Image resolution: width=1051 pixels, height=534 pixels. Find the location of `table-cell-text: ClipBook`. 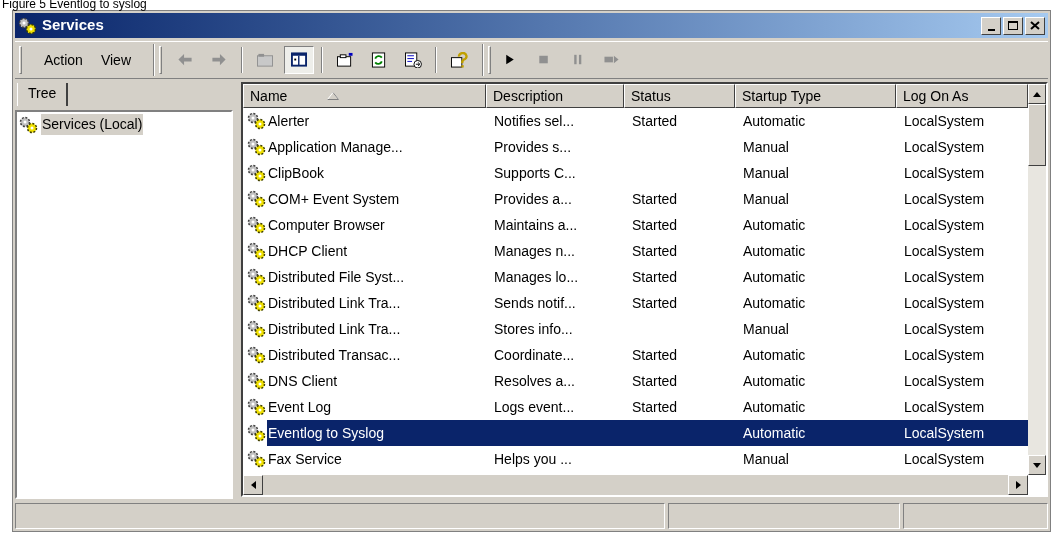

table-cell-text: ClipBook is located at coordinates (296, 173).